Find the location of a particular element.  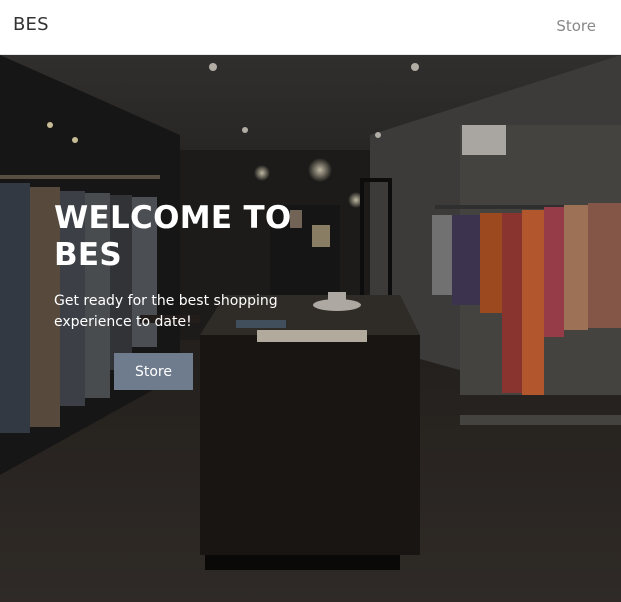

hero-title: WELCOME TO BES is located at coordinates (173, 236).